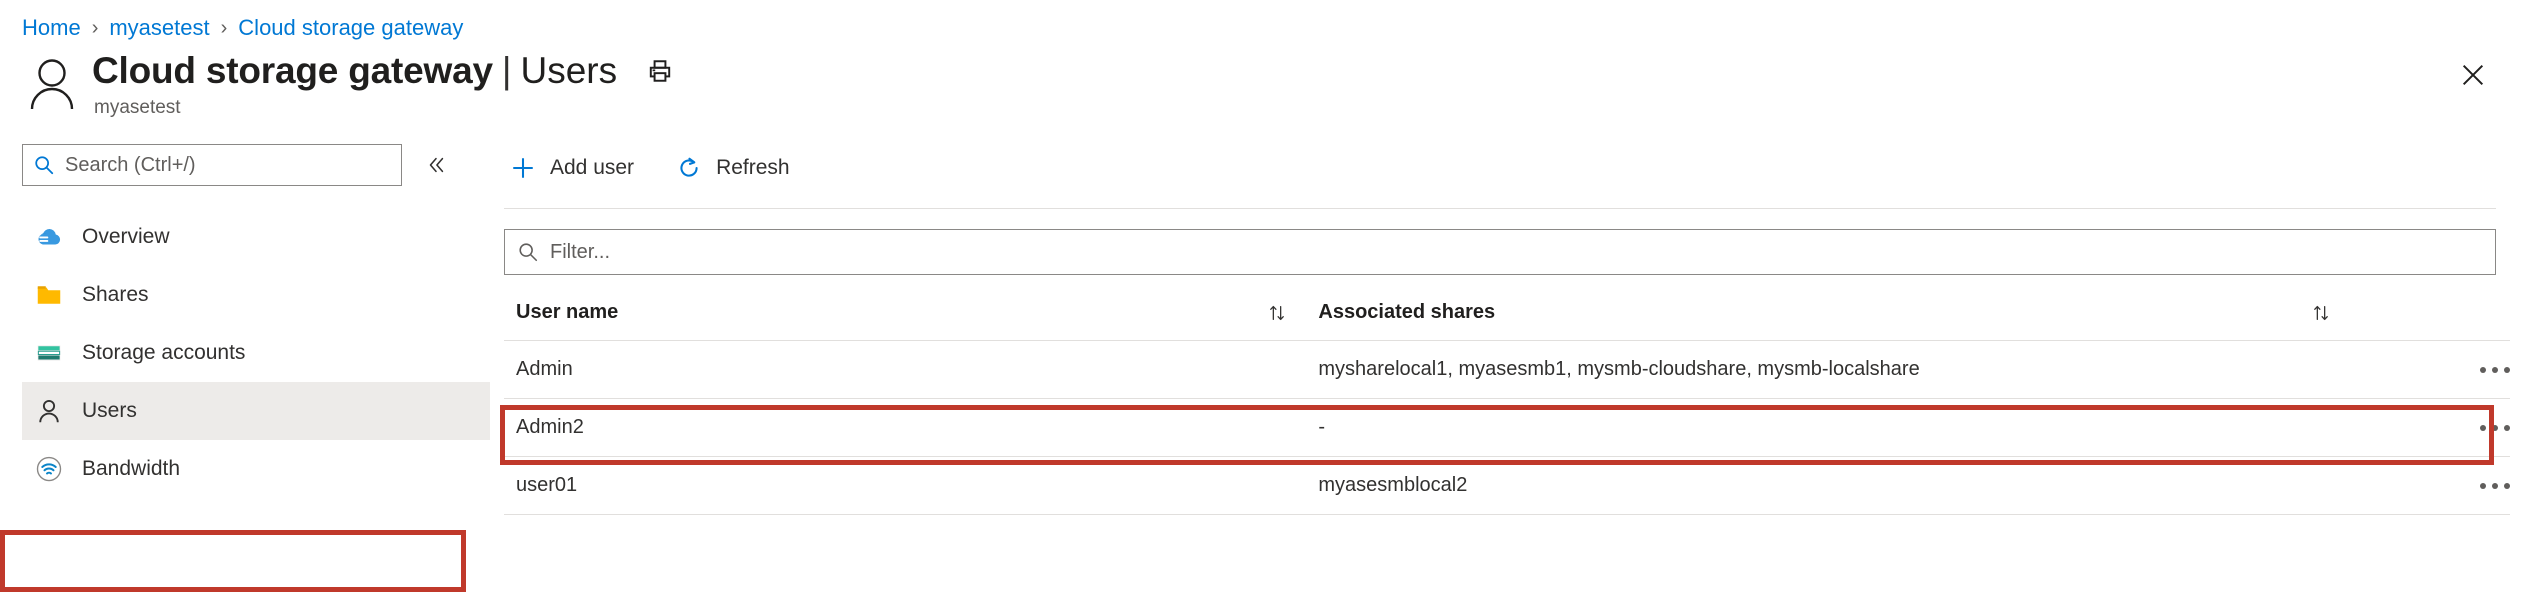 This screenshot has width=2524, height=592. I want to click on sidebar-item-label: Bandwidth, so click(131, 468).